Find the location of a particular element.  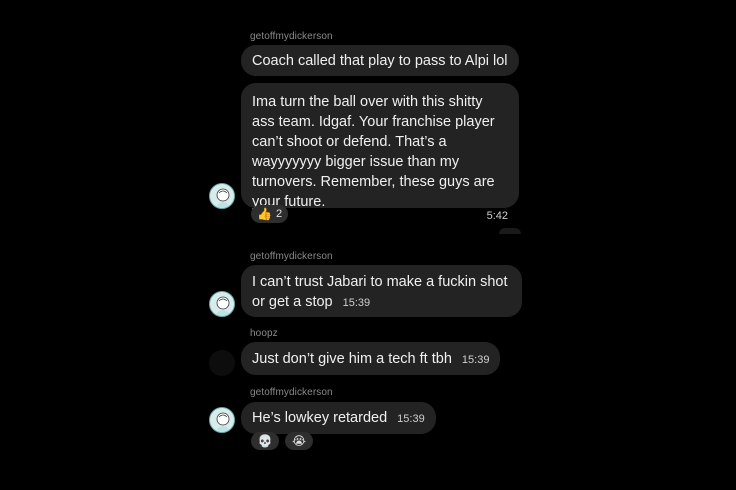

message-text: He’s lowkey retarded is located at coordinates (320, 418).